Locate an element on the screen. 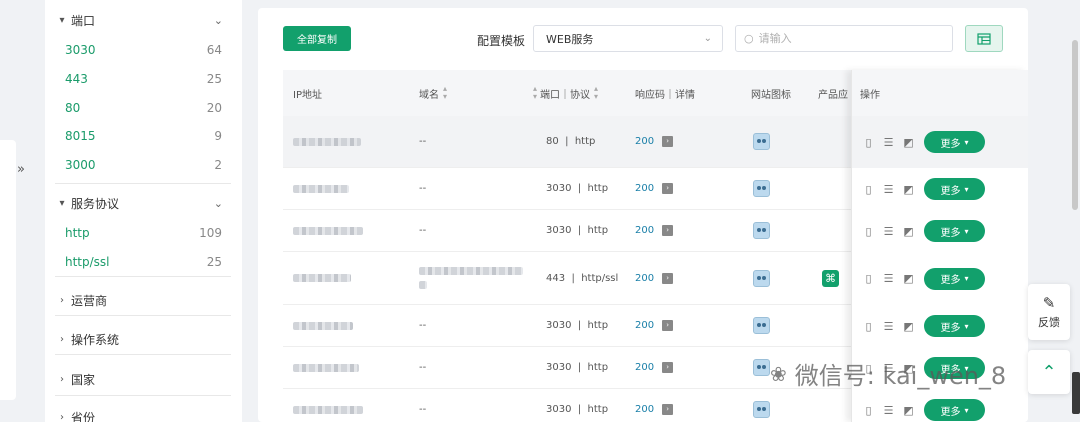  facet-item: 80 20 is located at coordinates (143, 108).